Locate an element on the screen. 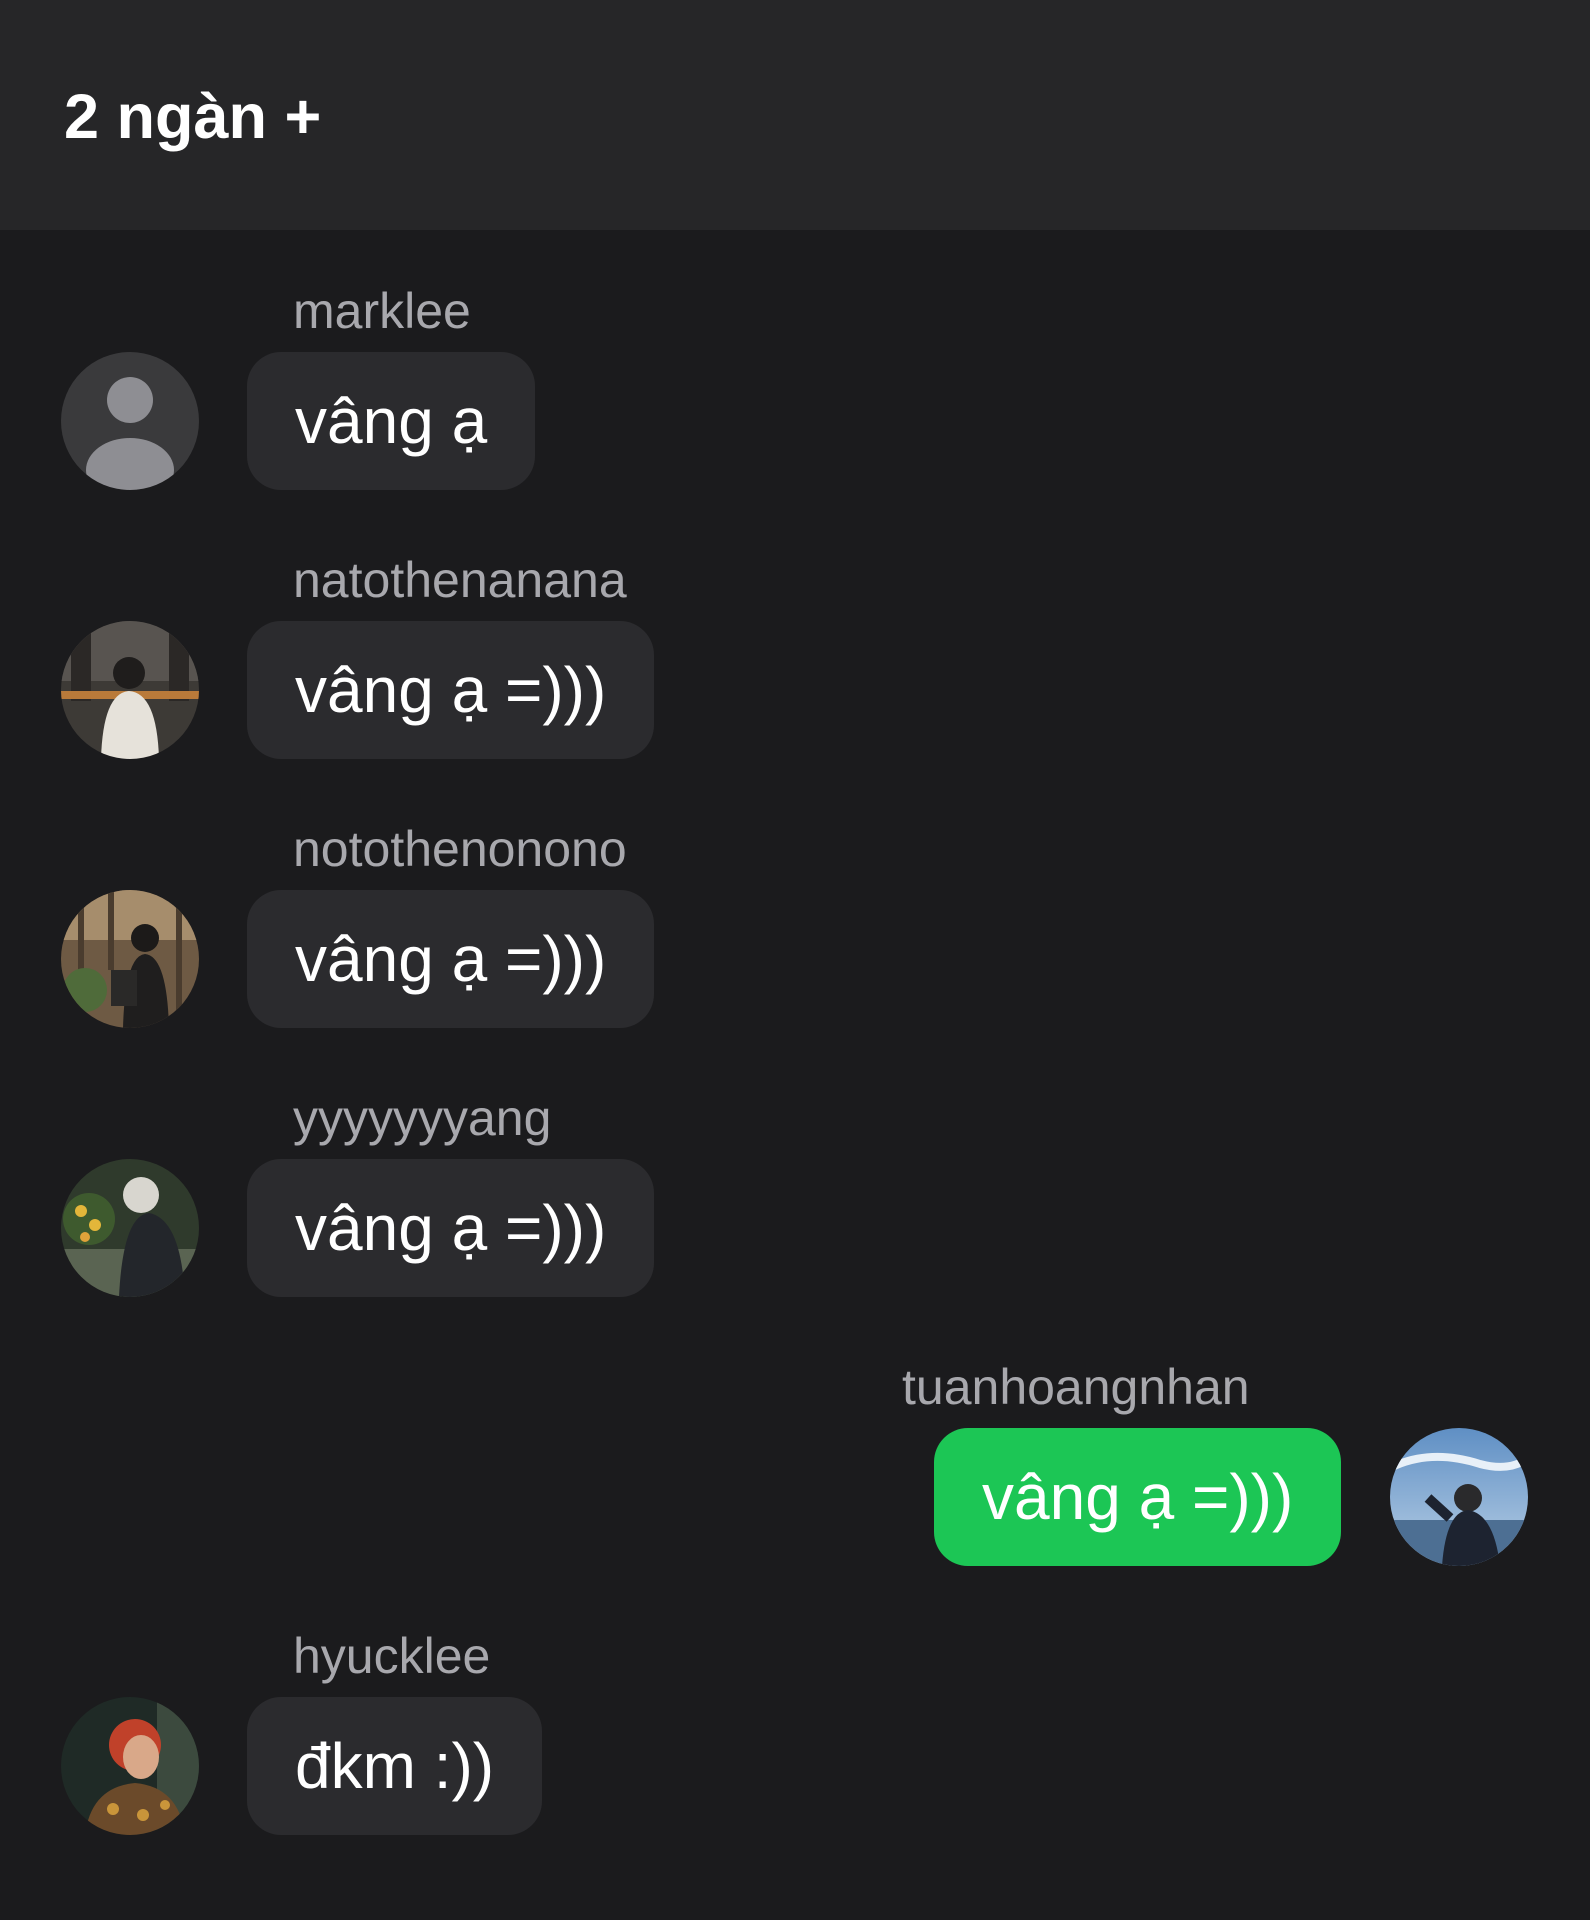  chat-header: 2 ngàn + is located at coordinates (795, 115).